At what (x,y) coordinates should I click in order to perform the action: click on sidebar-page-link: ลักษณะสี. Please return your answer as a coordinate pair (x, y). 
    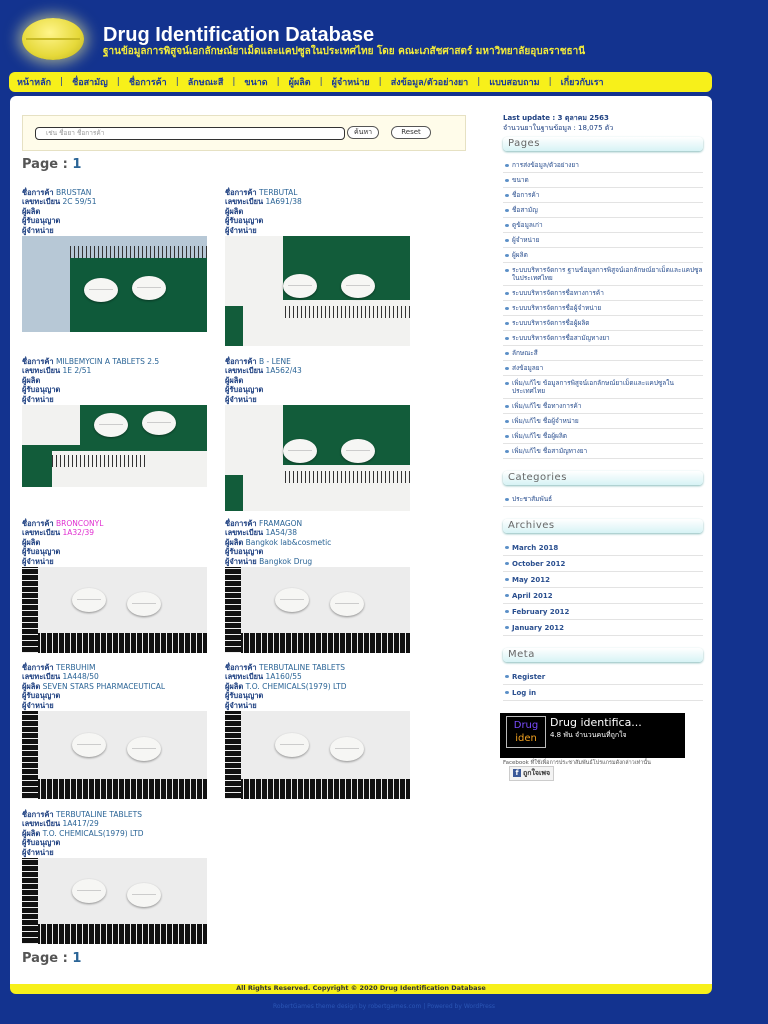
    Looking at the image, I should click on (603, 353).